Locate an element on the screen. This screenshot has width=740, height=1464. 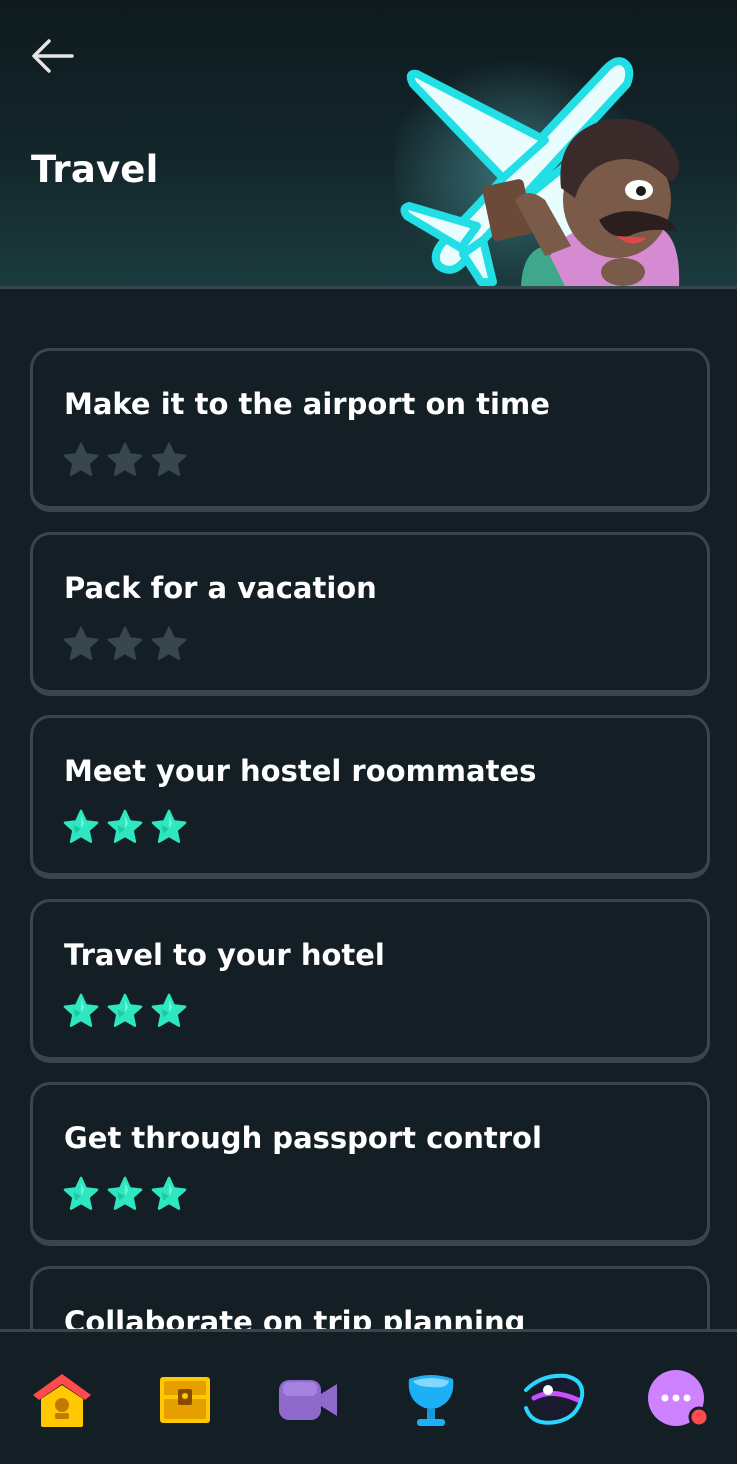
more-icon is located at coordinates (679, 1399).